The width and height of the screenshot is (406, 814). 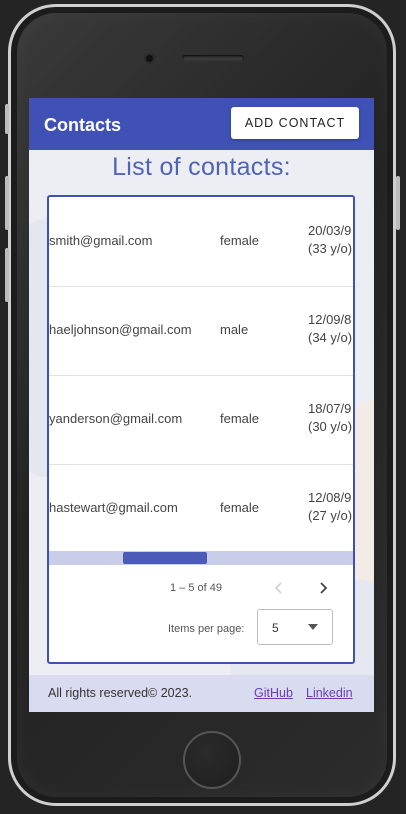 What do you see at coordinates (295, 627) in the screenshot?
I see `items-per-page-select: 5` at bounding box center [295, 627].